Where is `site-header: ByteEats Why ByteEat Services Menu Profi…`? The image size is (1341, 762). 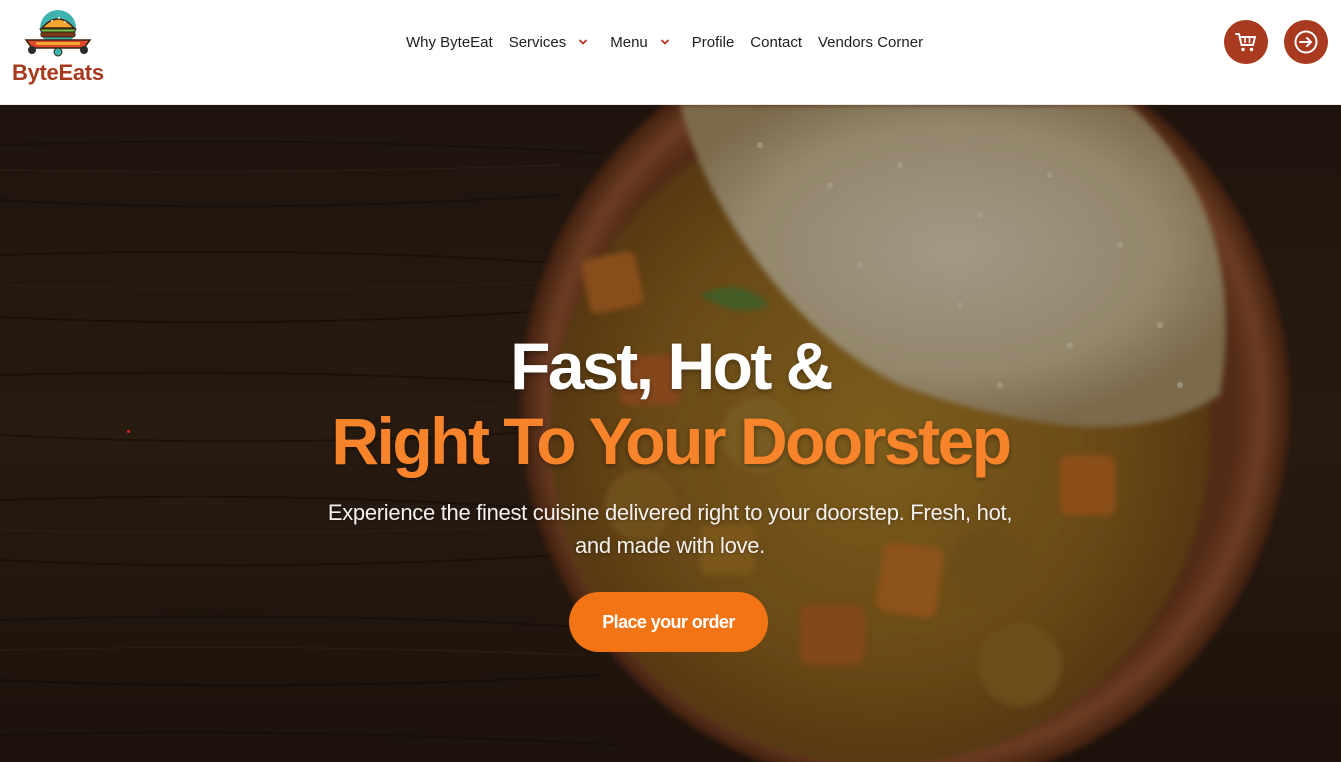
site-header: ByteEats Why ByteEat Services Menu Profi… is located at coordinates (670, 52).